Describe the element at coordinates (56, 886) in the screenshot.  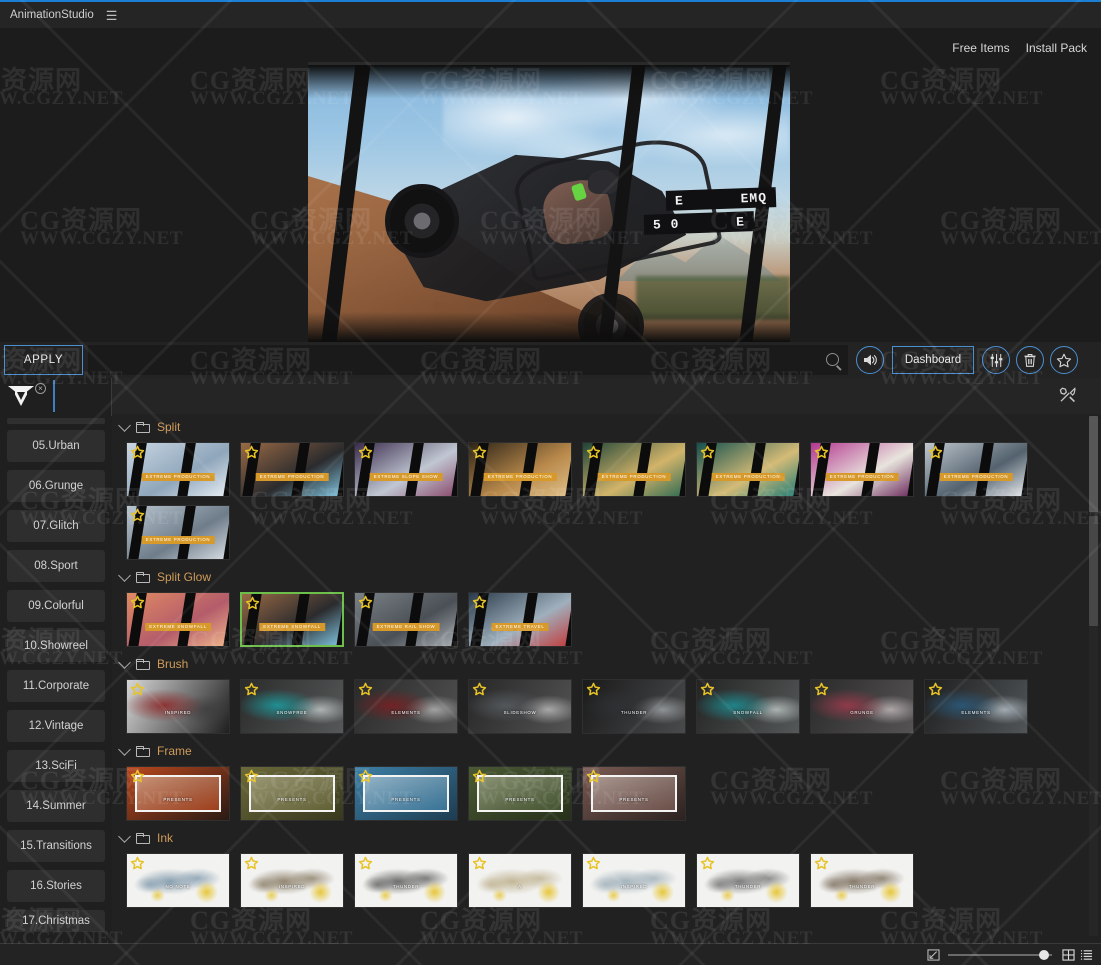
I see `sidebar-item-16-stories: 16.Stories` at that location.